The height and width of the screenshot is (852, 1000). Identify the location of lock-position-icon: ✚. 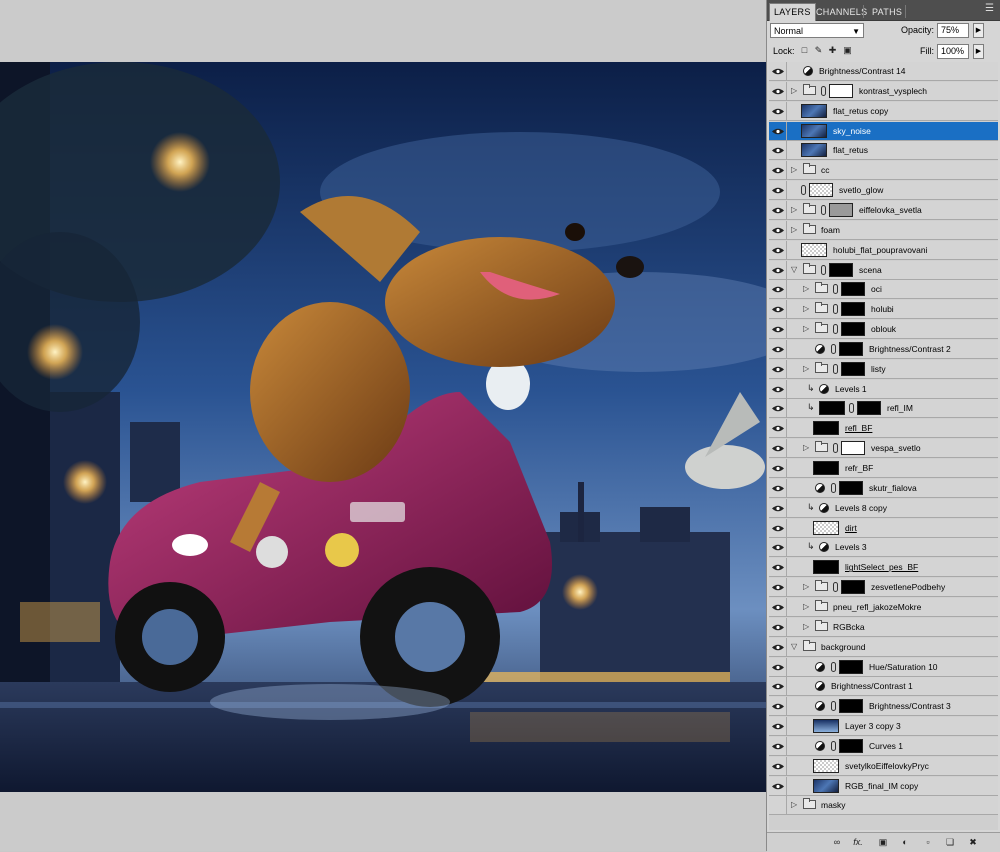
(832, 50).